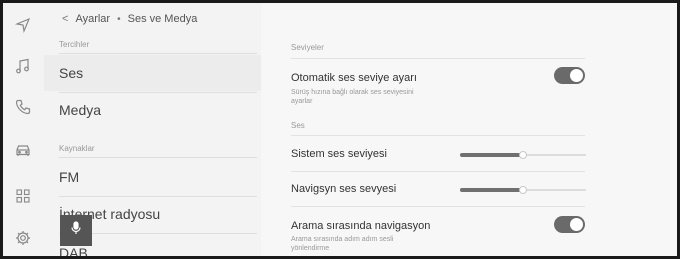 The image size is (680, 259). Describe the element at coordinates (339, 154) in the screenshot. I see `system-volume-title: Sistem ses seviyesi` at that location.